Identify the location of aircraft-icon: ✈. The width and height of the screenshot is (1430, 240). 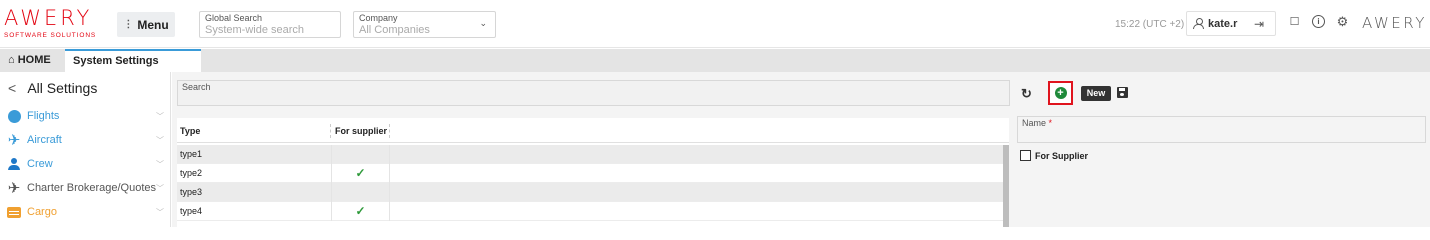
(14, 140).